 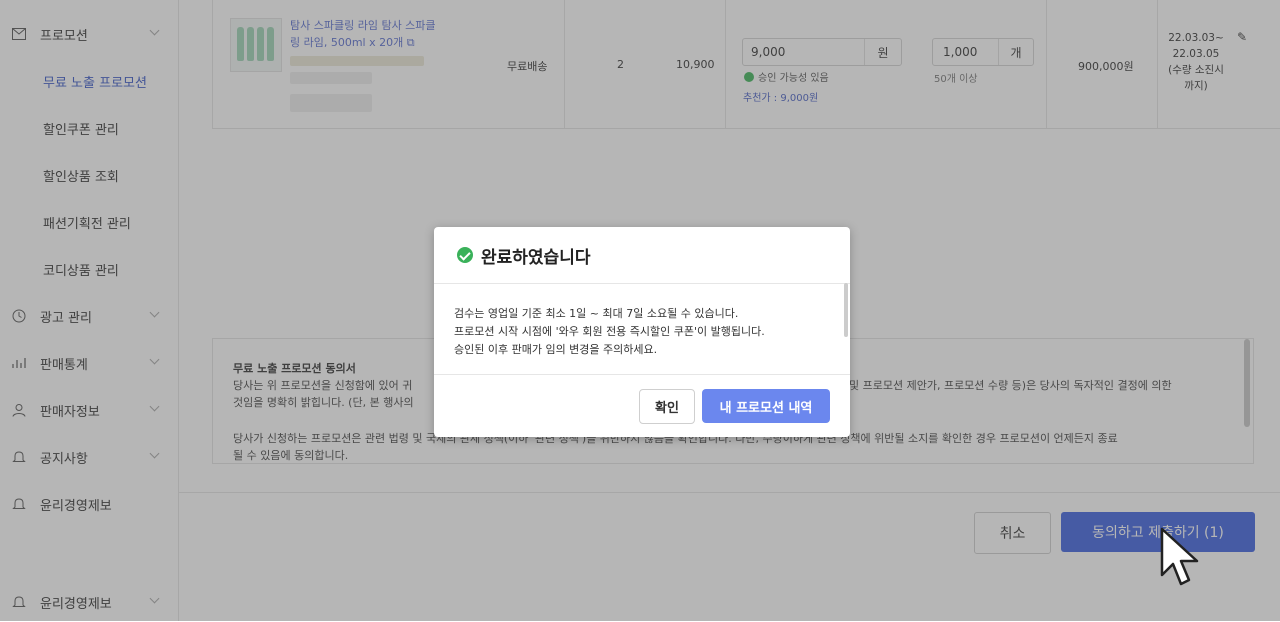 What do you see at coordinates (596, 313) in the screenshot?
I see `modal-message-line: 검수는 영업일 기준 최소 1일 ~ 최대 7일 소요될 수 있습니다.` at bounding box center [596, 313].